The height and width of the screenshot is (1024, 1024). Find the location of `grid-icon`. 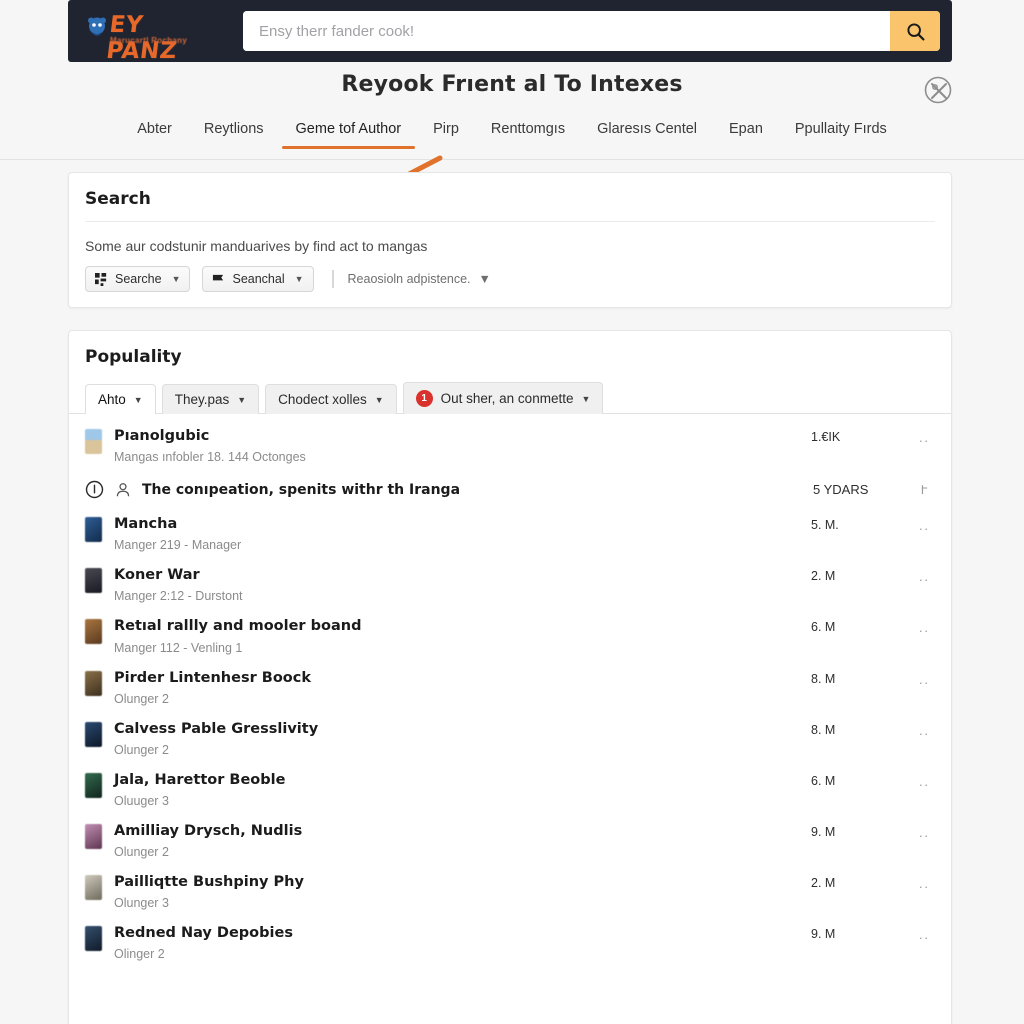

grid-icon is located at coordinates (101, 279).